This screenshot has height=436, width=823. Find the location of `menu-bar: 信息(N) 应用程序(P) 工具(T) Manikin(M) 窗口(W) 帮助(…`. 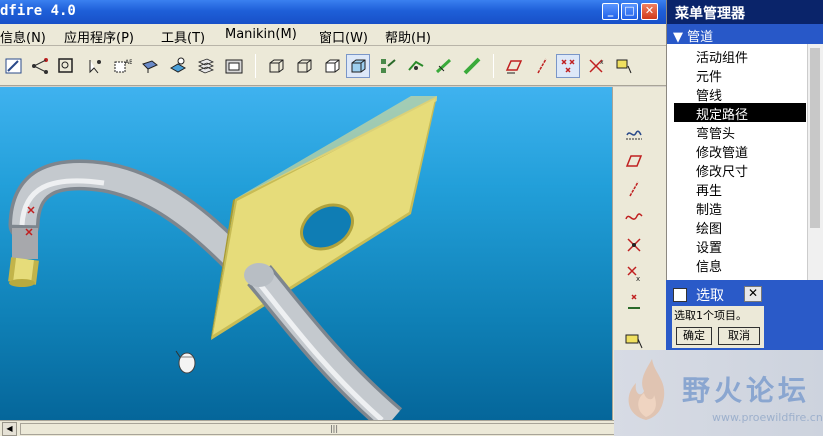

menu-bar: 信息(N) 应用程序(P) 工具(T) Manikin(M) 窗口(W) 帮助(… is located at coordinates (333, 35).